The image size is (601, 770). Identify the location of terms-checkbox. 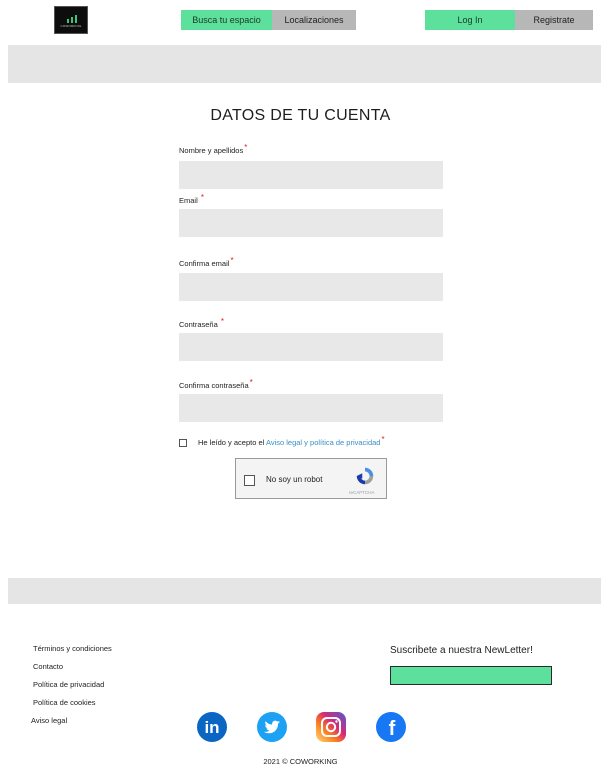
(183, 443).